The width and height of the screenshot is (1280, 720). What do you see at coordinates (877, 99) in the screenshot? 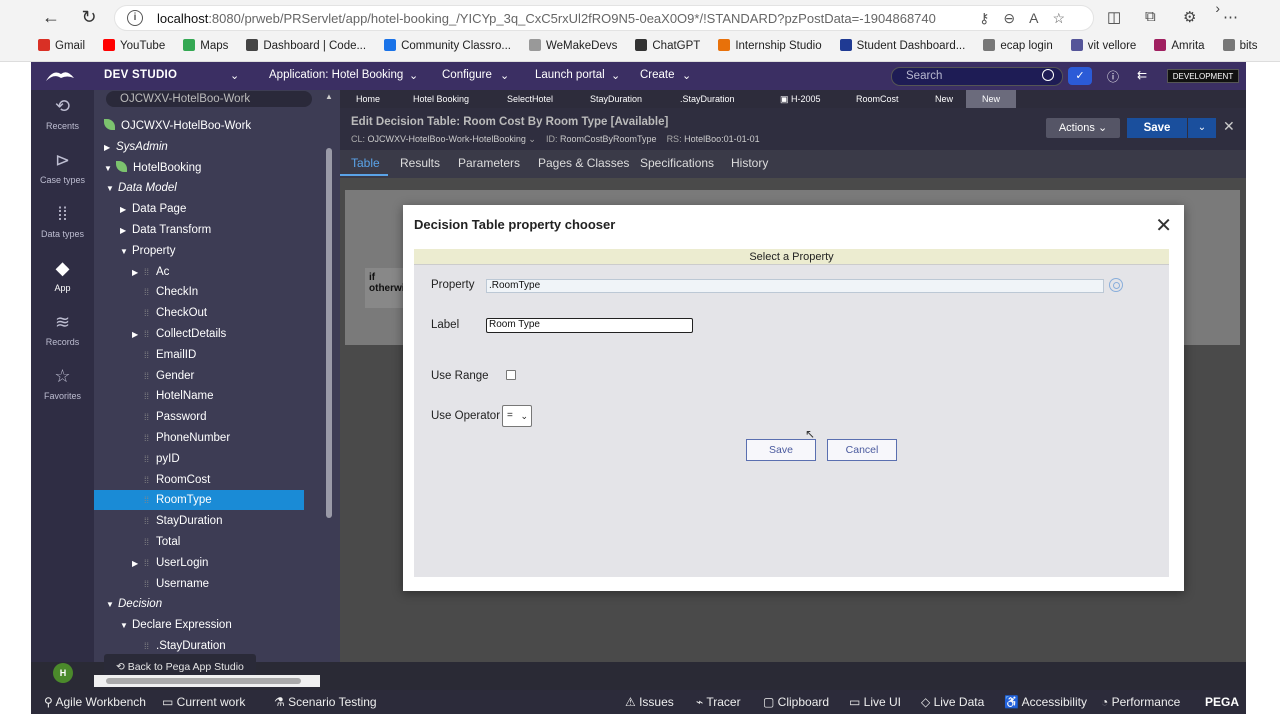
I see `work-tab: RoomCost` at bounding box center [877, 99].